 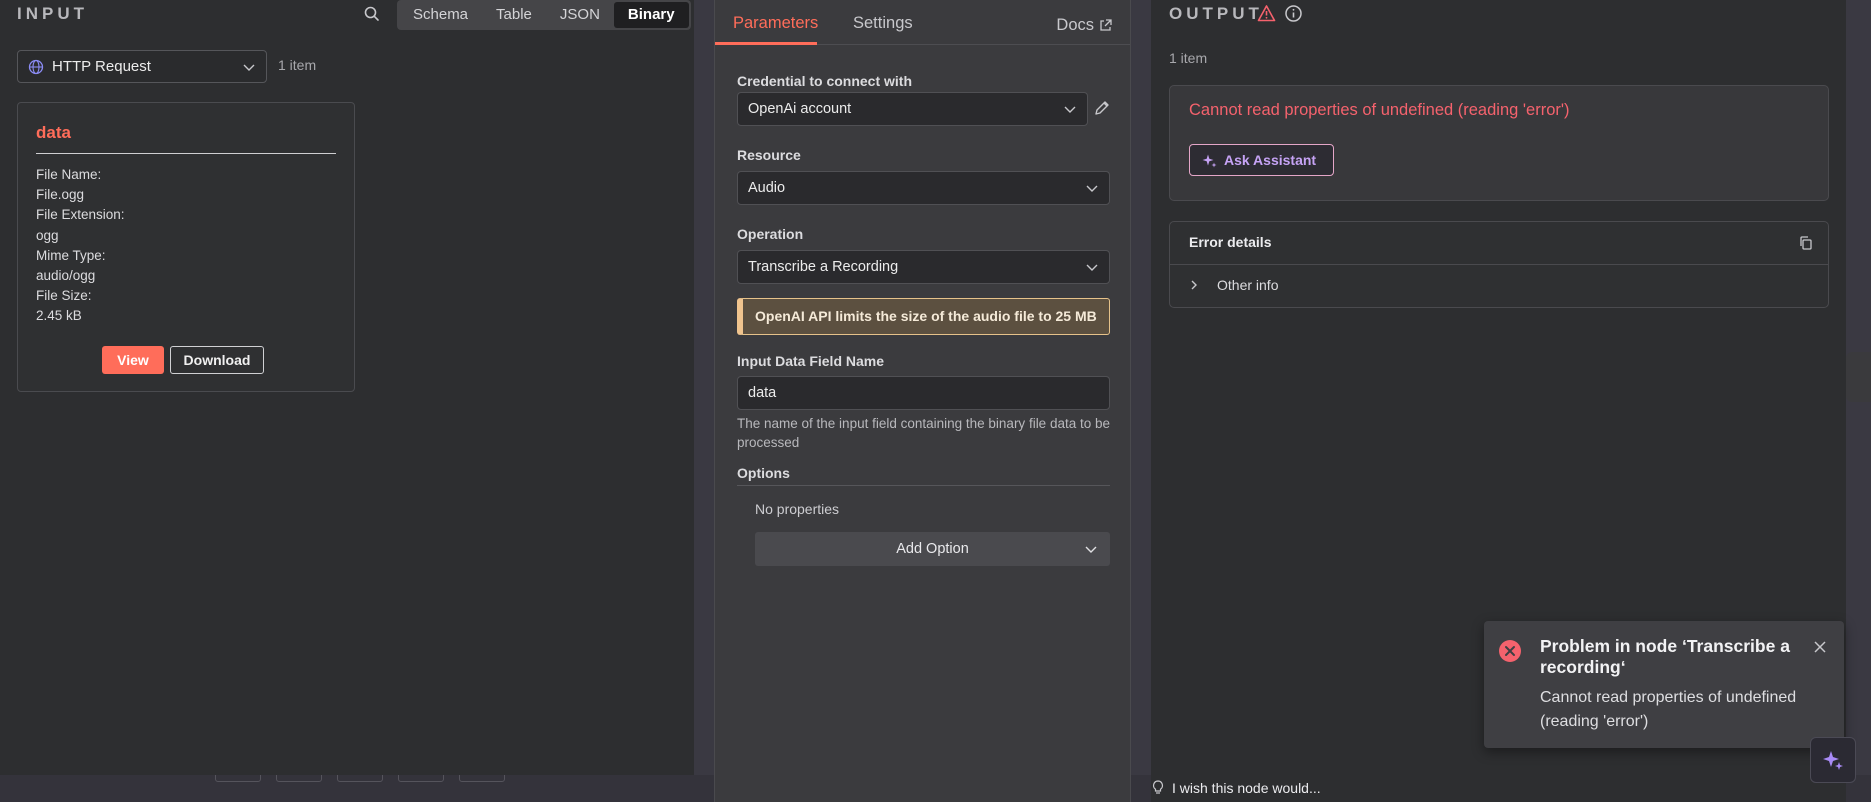 I want to click on resource-label: Resource, so click(x=769, y=155).